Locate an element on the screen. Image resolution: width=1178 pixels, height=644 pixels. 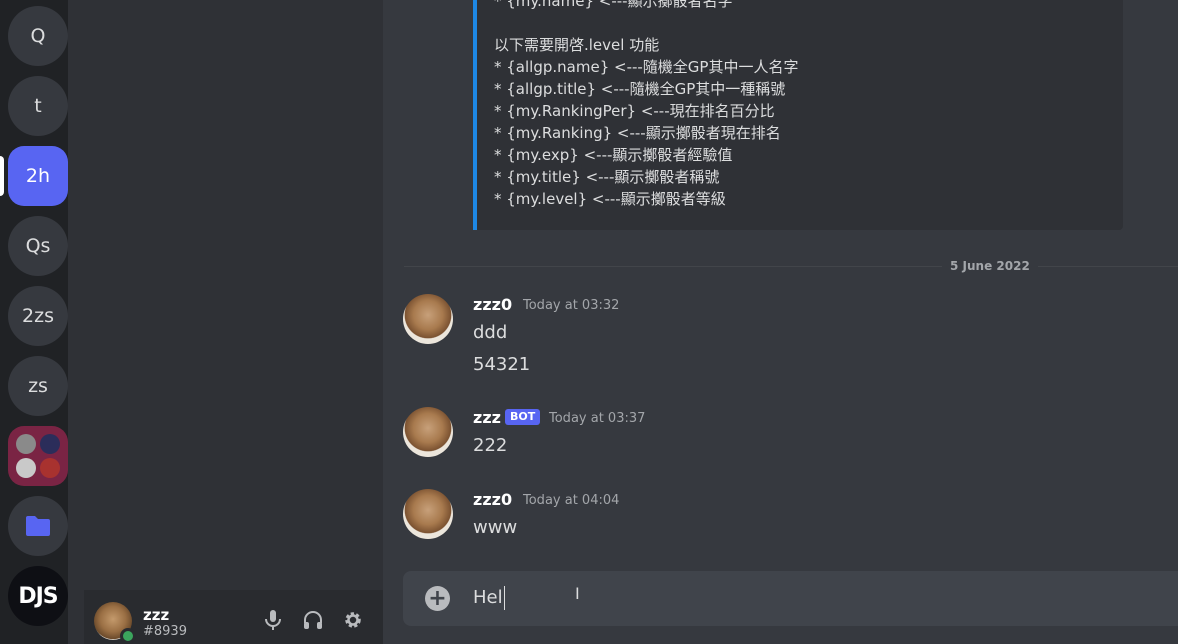
date-divider-label: 5 June 2022 is located at coordinates (990, 266).